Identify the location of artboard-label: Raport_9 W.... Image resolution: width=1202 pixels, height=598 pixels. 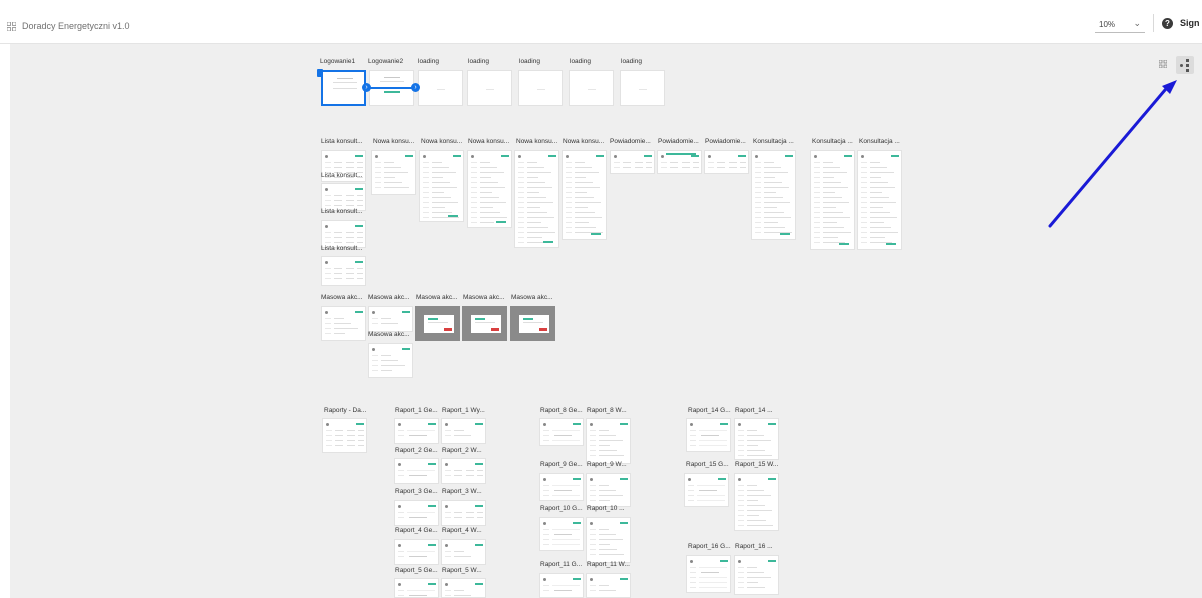
(607, 464).